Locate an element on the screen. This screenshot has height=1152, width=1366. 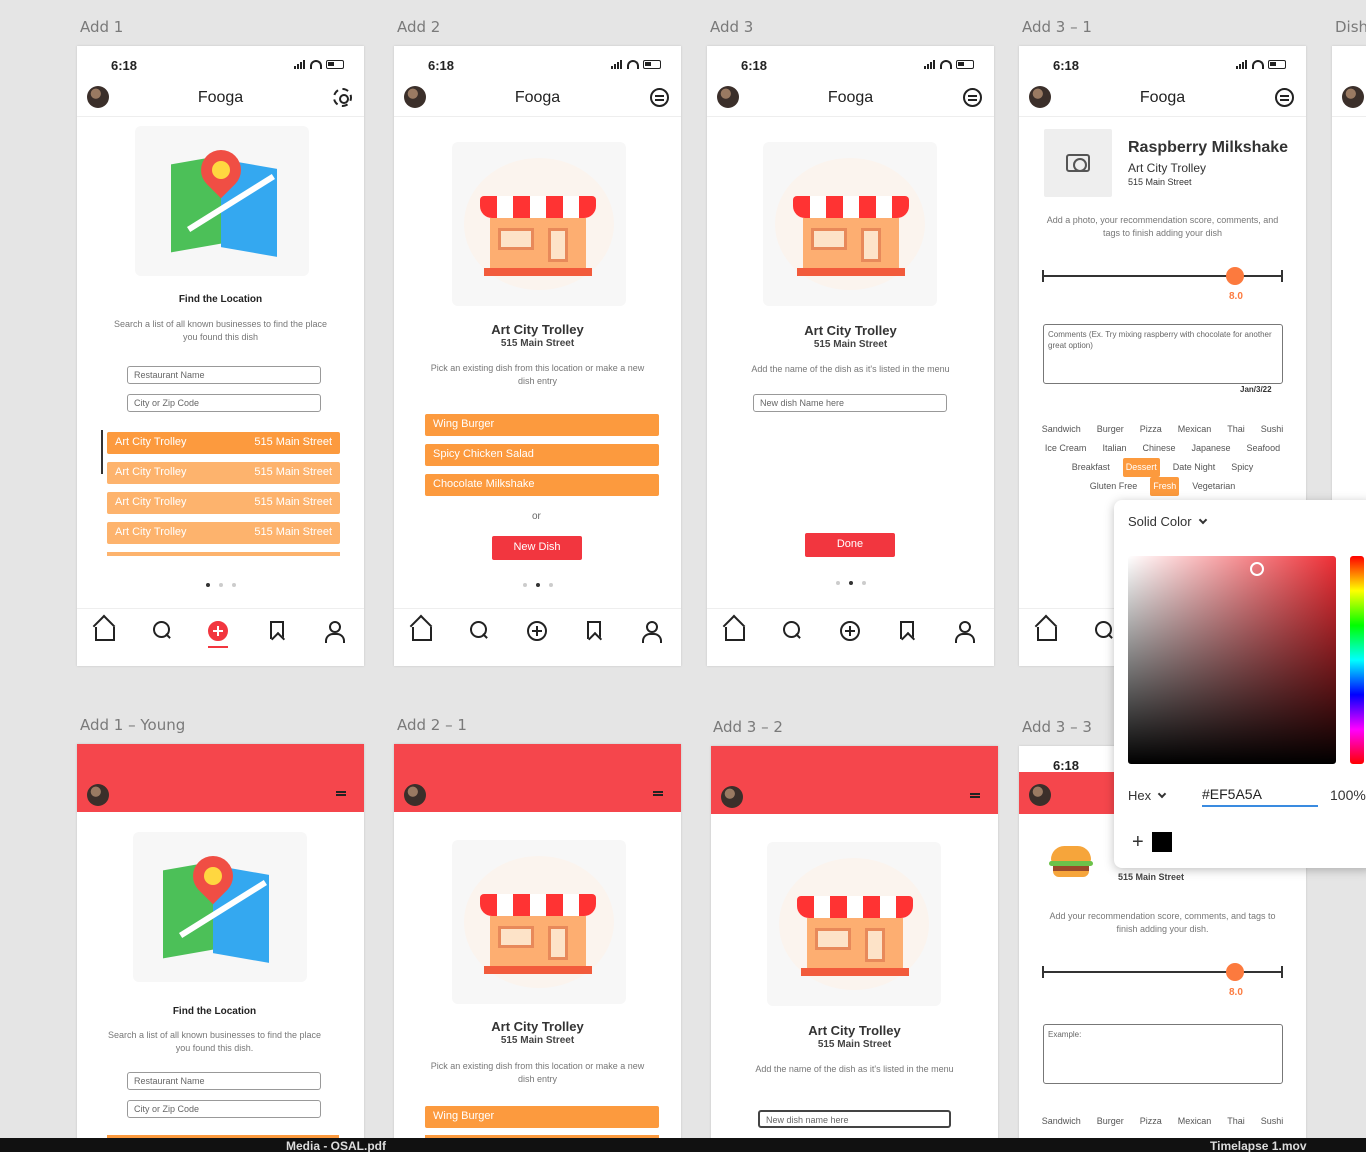
hex-input: #EF5A5A is located at coordinates (1260, 796).